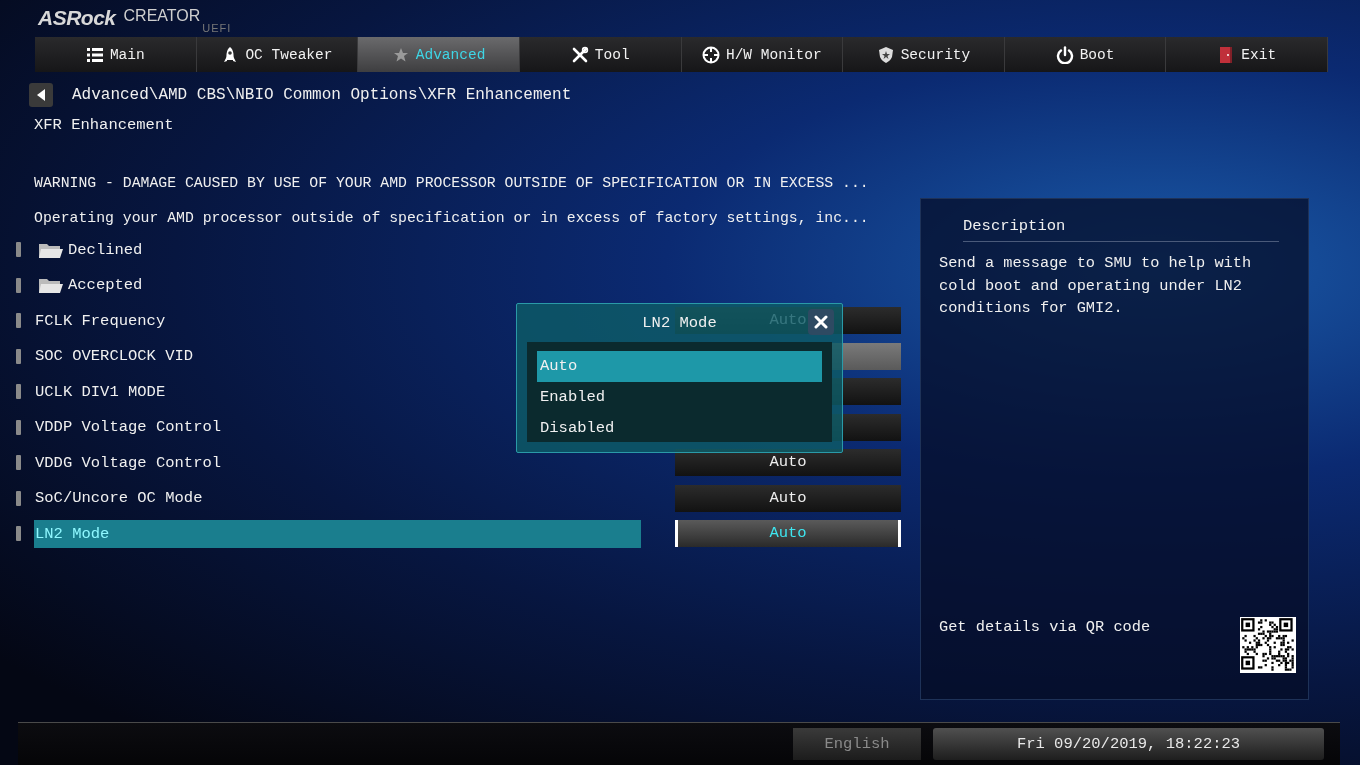  What do you see at coordinates (762, 54) in the screenshot?
I see `menu-tab: H/W Monitor` at bounding box center [762, 54].